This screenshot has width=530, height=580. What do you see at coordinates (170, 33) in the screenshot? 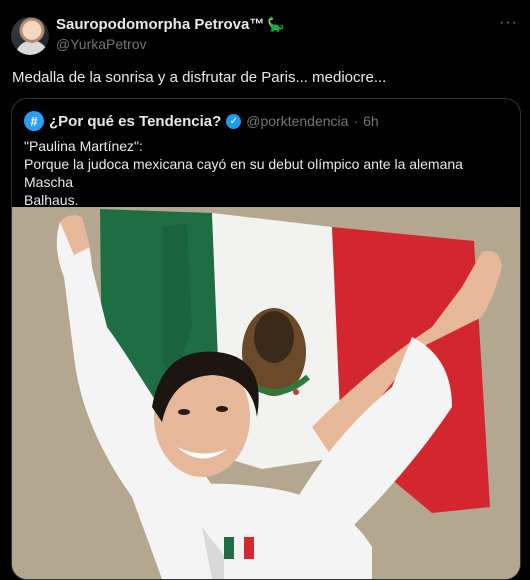
I see `author-block: Sauropodomorpha Petrova™ 🦕 @YurkaPetrov` at bounding box center [170, 33].